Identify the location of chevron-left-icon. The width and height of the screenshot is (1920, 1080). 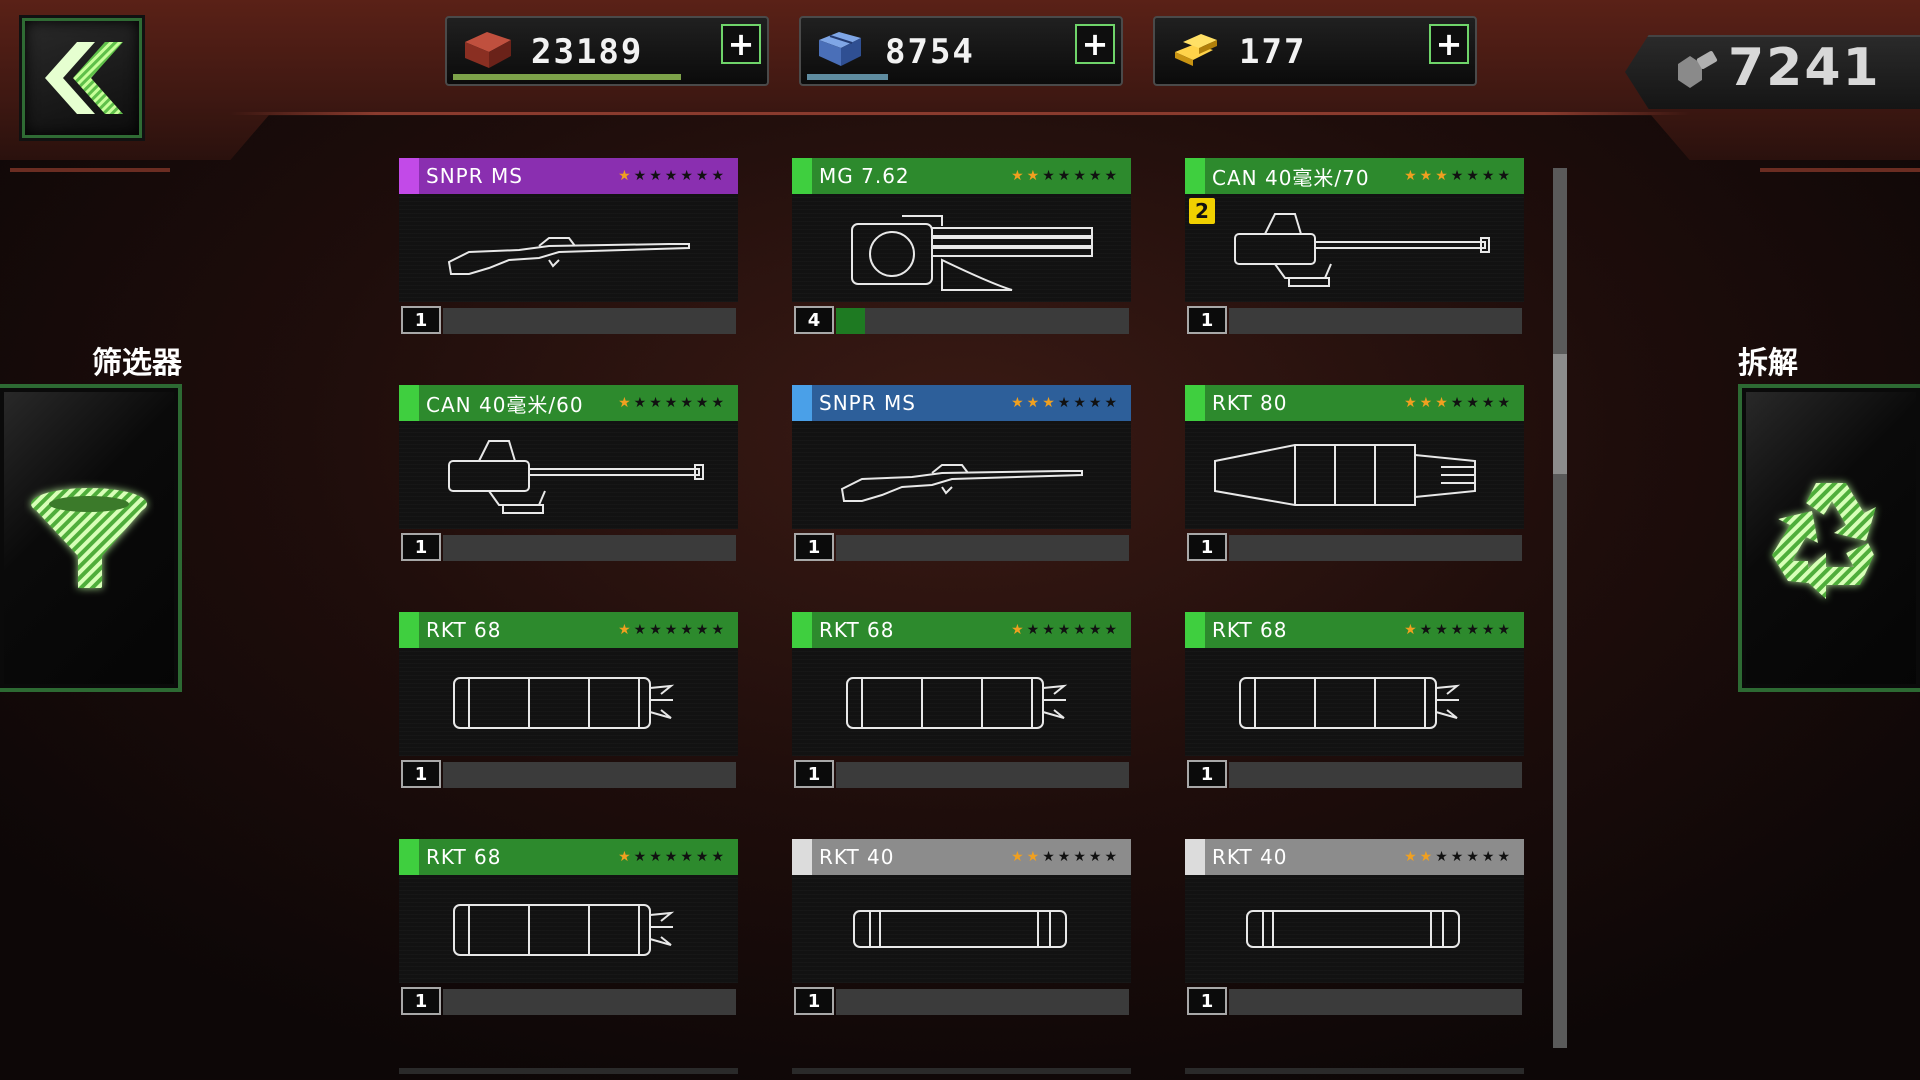
(84, 78).